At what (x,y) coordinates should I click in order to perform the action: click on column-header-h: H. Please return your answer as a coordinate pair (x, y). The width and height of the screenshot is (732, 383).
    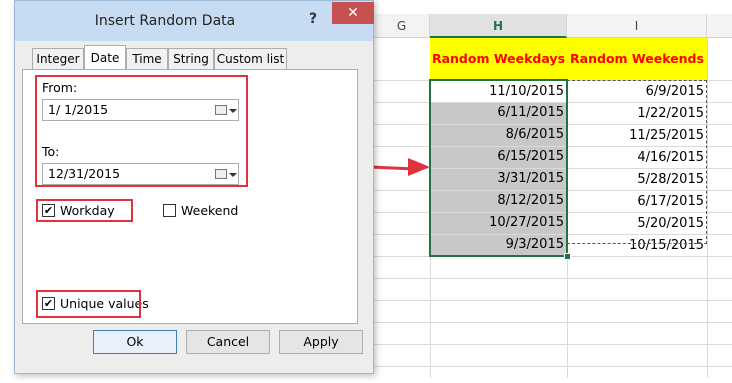
    Looking at the image, I should click on (498, 26).